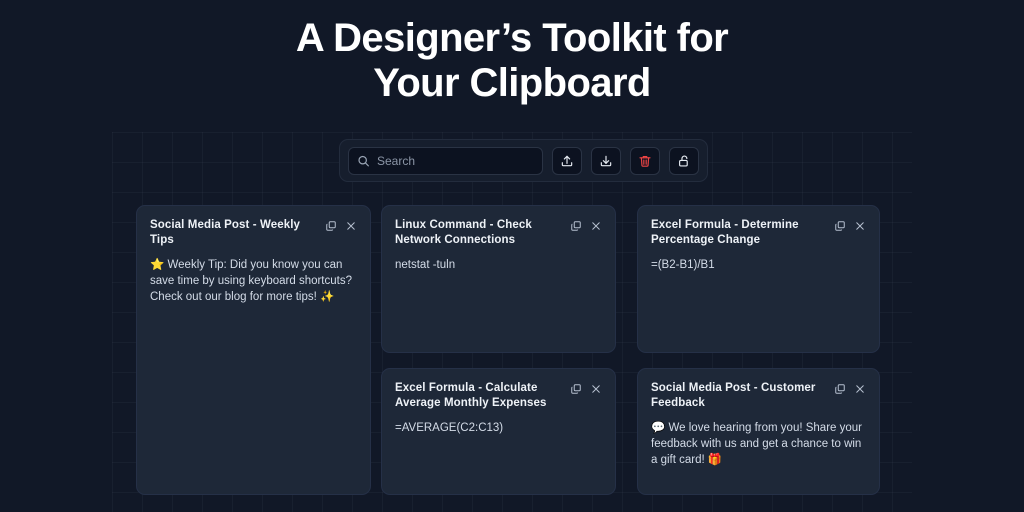 This screenshot has width=1024, height=512. Describe the element at coordinates (733, 395) in the screenshot. I see `card-title: Social Media Post - Customer Feedback` at that location.